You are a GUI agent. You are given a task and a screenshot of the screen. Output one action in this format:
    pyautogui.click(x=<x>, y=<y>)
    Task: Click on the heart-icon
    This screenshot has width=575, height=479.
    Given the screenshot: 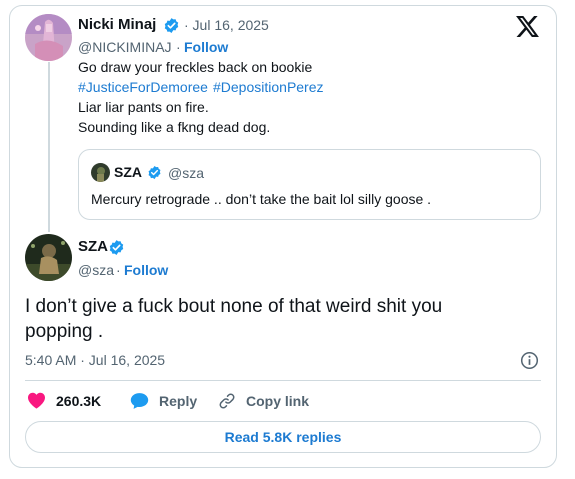 What is the action you would take?
    pyautogui.click(x=36, y=400)
    